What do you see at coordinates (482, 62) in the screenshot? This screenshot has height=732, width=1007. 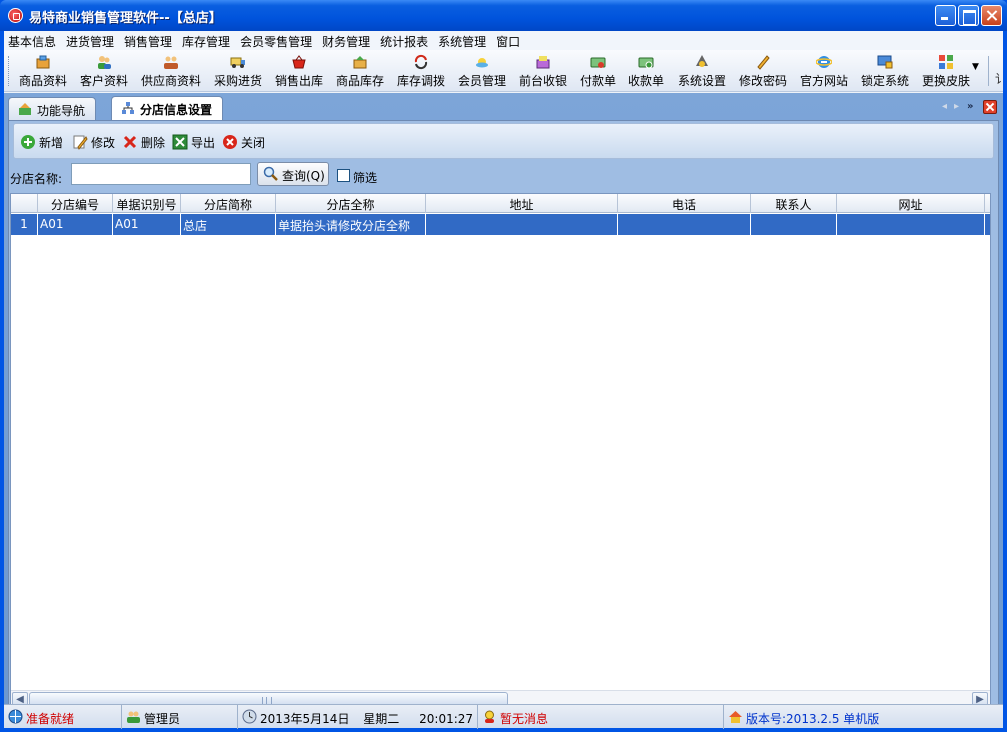 I see `member-icon` at bounding box center [482, 62].